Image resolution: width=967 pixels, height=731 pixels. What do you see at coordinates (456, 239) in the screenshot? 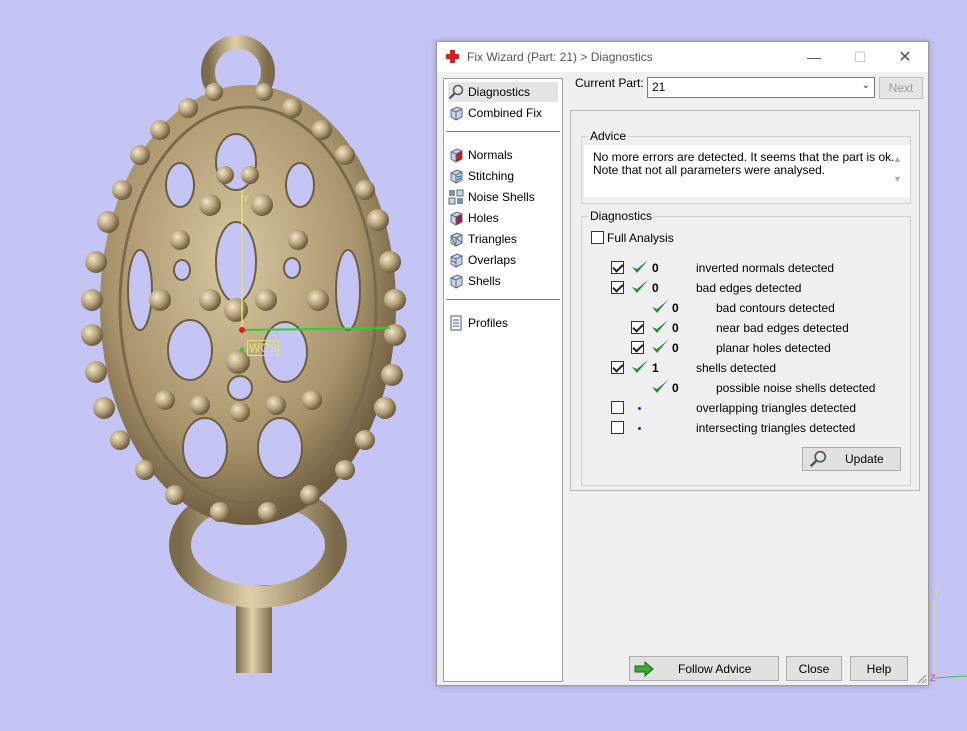
I see `triangles-cube-icon` at bounding box center [456, 239].